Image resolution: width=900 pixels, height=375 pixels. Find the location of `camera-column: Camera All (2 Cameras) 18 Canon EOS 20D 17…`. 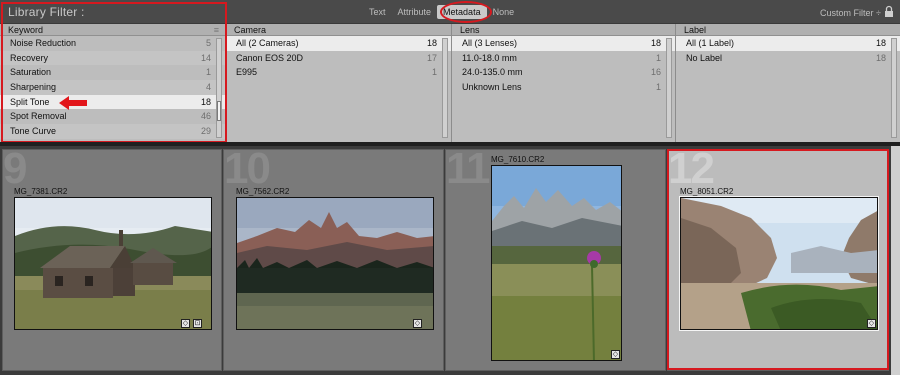

camera-column: Camera All (2 Cameras) 18 Canon EOS 20D 17… is located at coordinates (339, 83).